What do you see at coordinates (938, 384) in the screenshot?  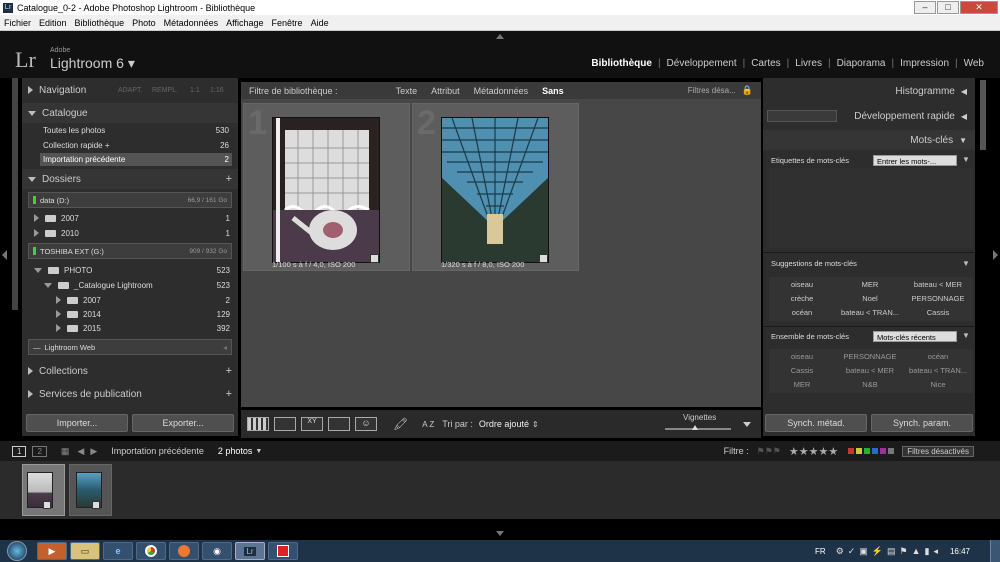 I see `keyword-set-item: Nice` at bounding box center [938, 384].